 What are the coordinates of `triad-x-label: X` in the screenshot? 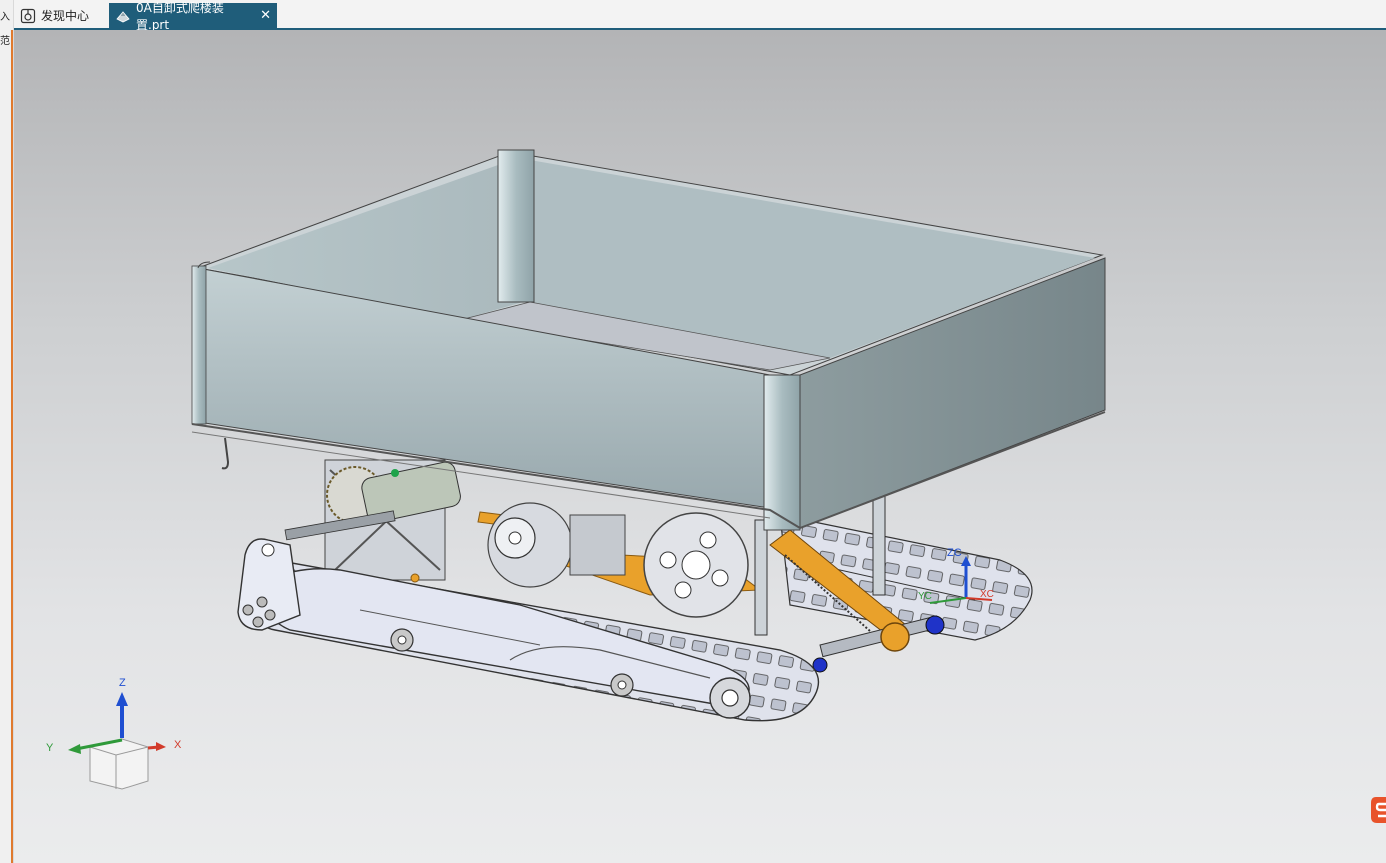 It's located at (178, 745).